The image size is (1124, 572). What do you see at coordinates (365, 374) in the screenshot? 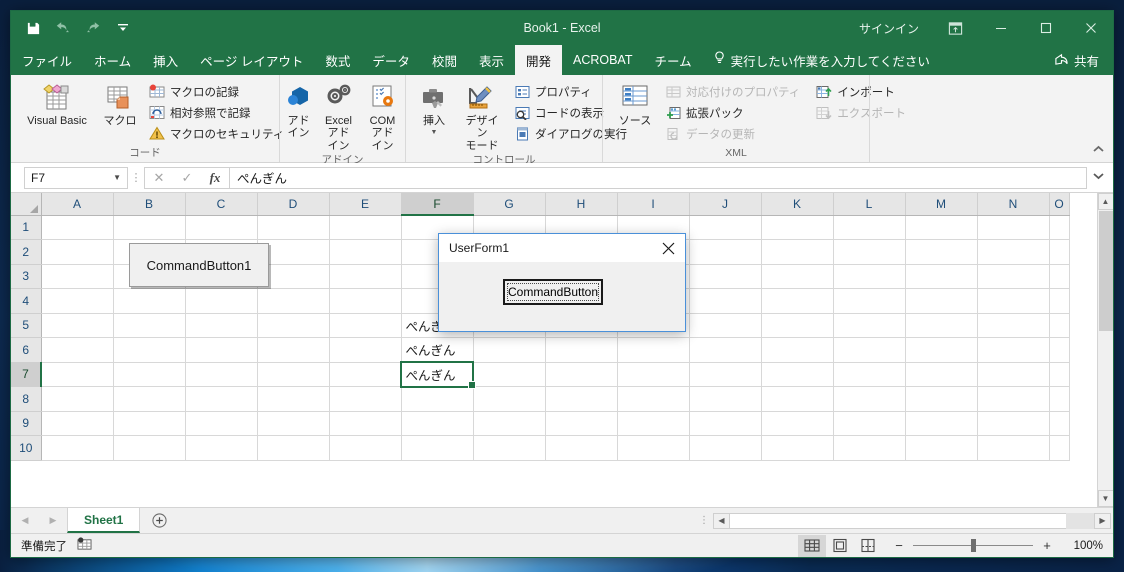
I see `cell-E7` at bounding box center [365, 374].